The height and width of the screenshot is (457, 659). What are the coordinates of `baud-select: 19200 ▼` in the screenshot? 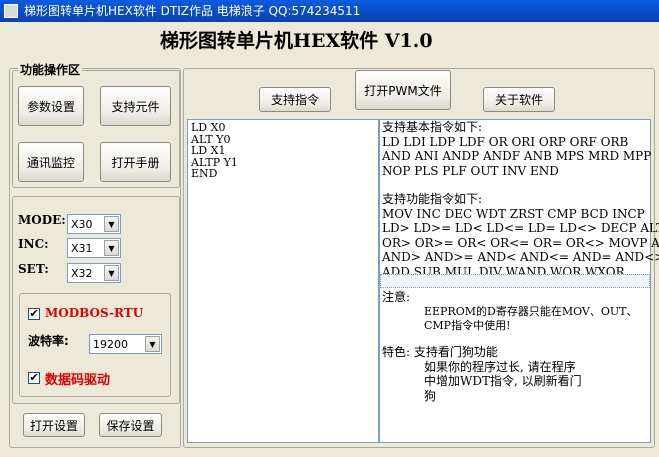 It's located at (125, 344).